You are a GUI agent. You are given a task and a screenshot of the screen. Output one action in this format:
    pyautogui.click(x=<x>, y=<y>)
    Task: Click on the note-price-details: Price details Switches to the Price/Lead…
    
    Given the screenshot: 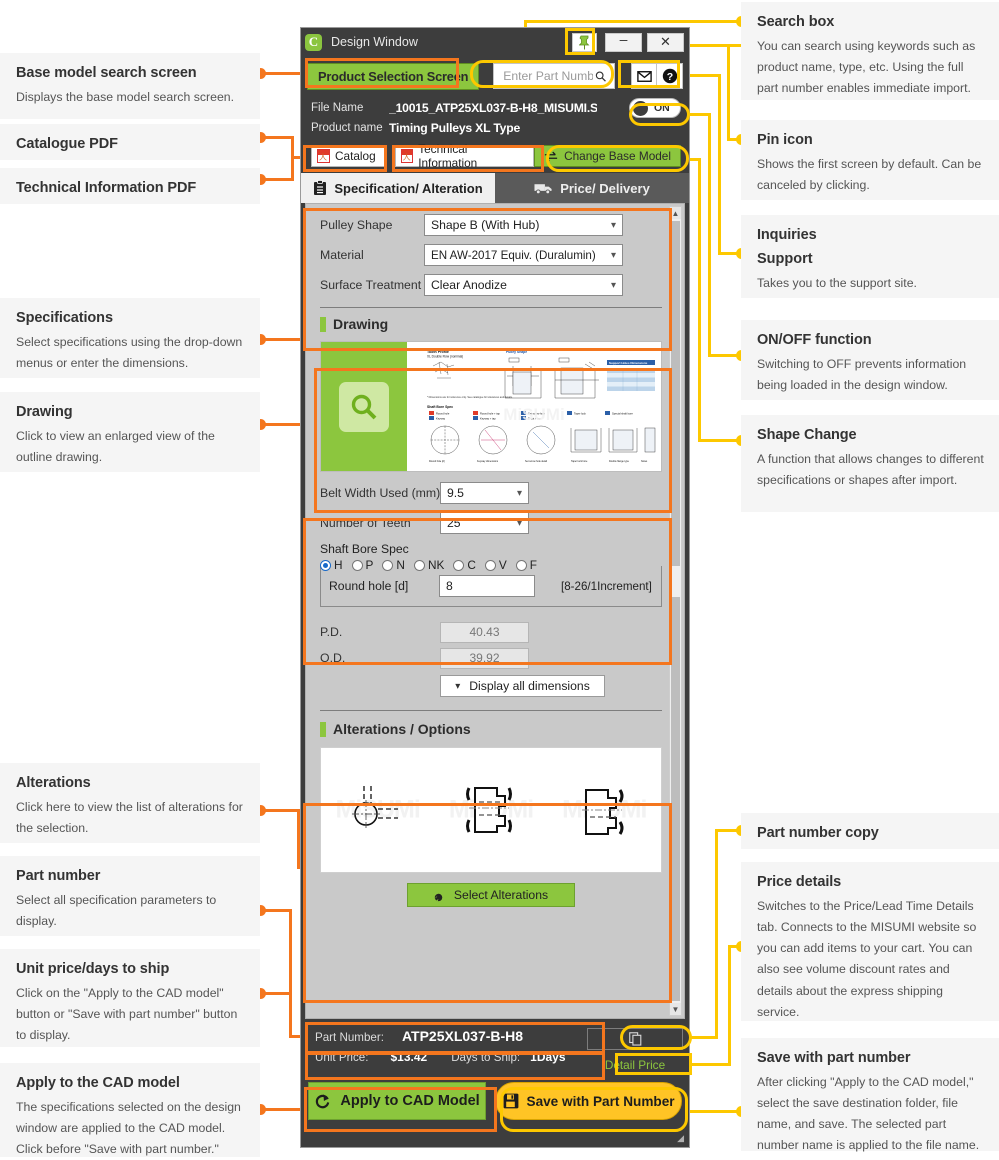 What is the action you would take?
    pyautogui.click(x=870, y=941)
    